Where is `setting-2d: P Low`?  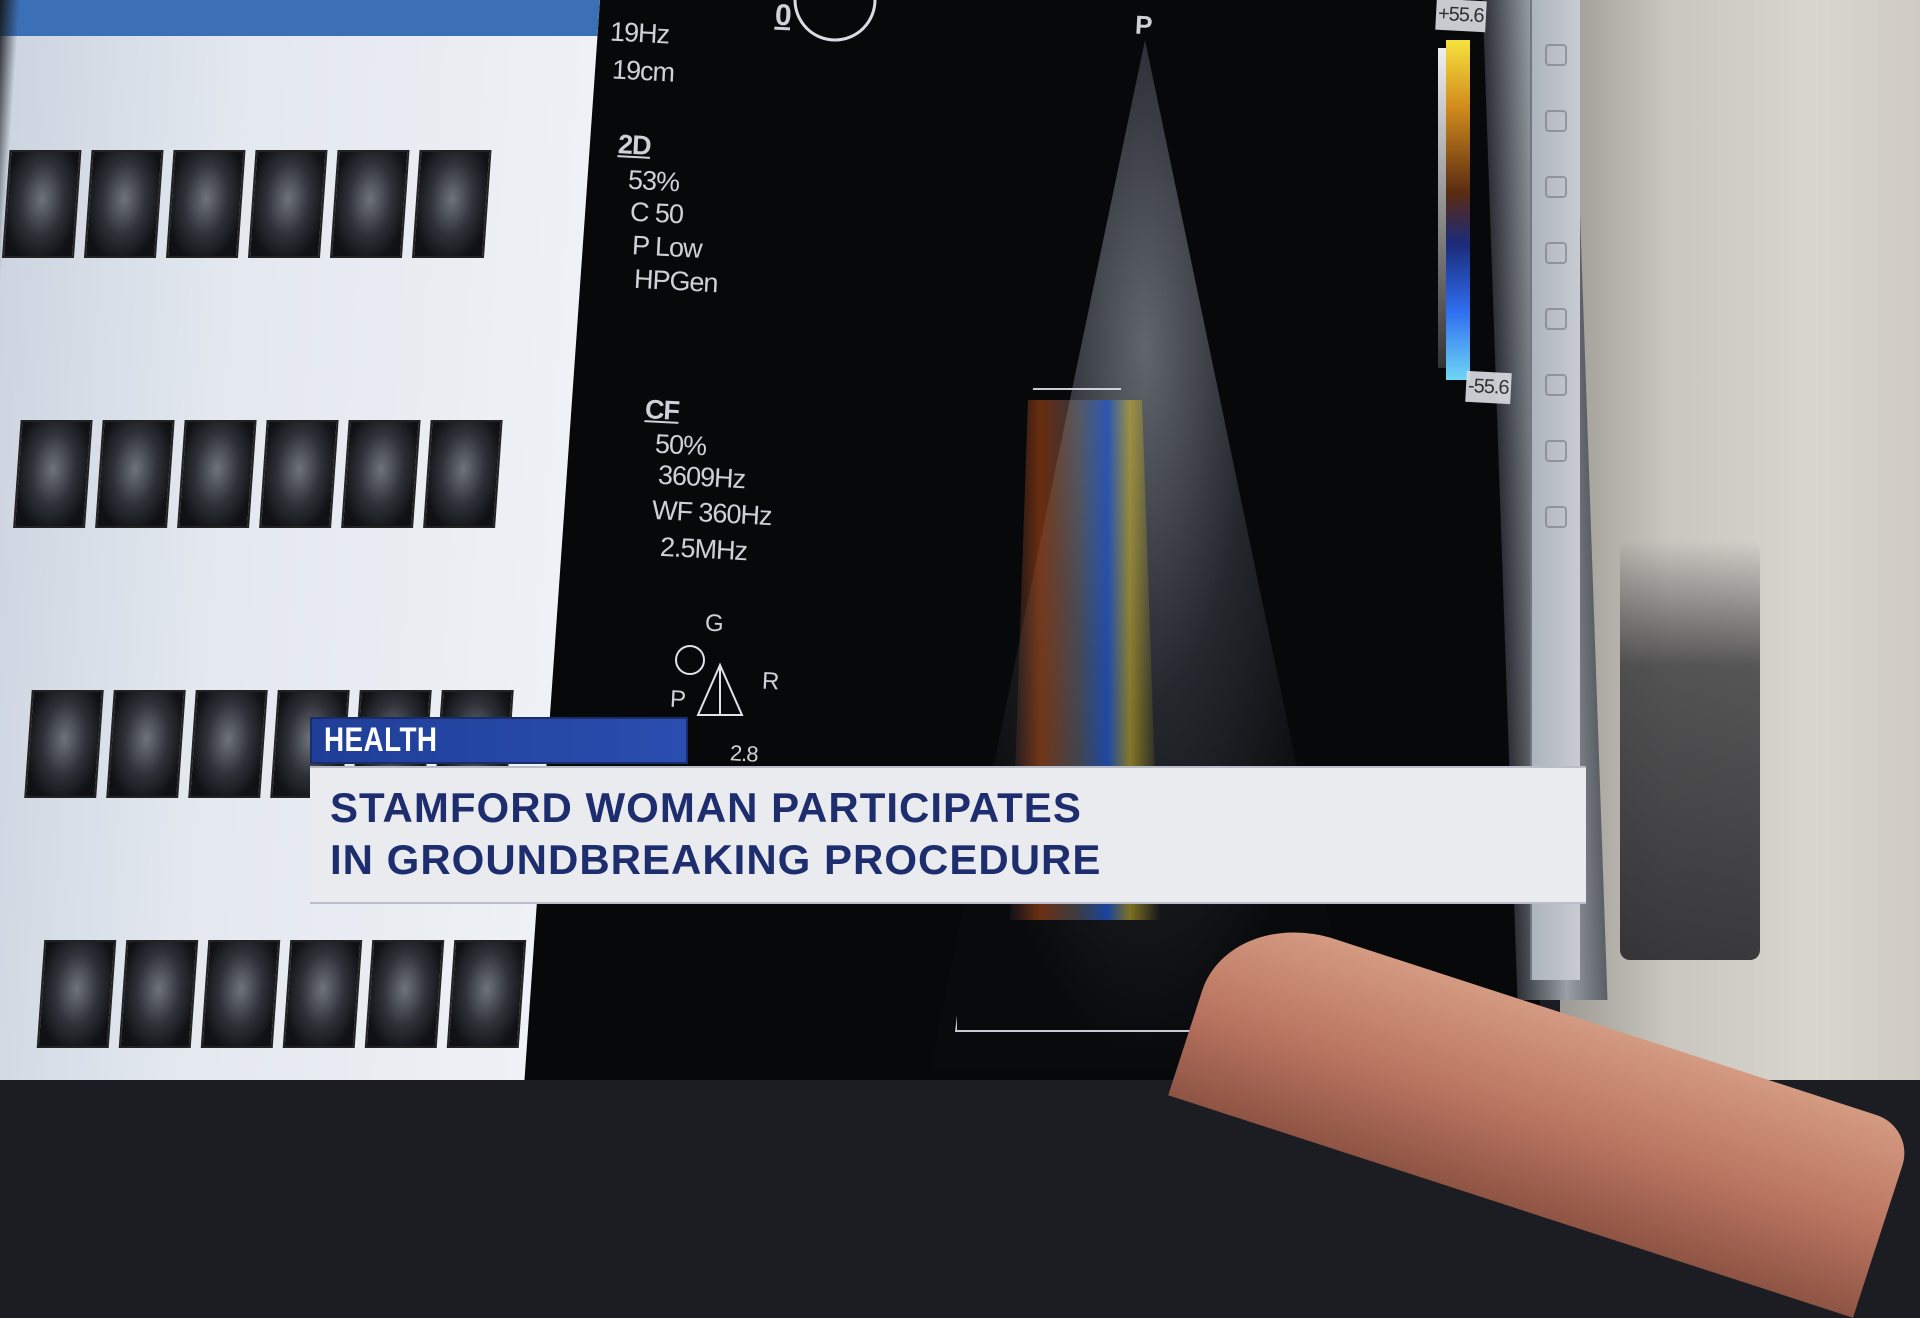 setting-2d: P Low is located at coordinates (667, 247).